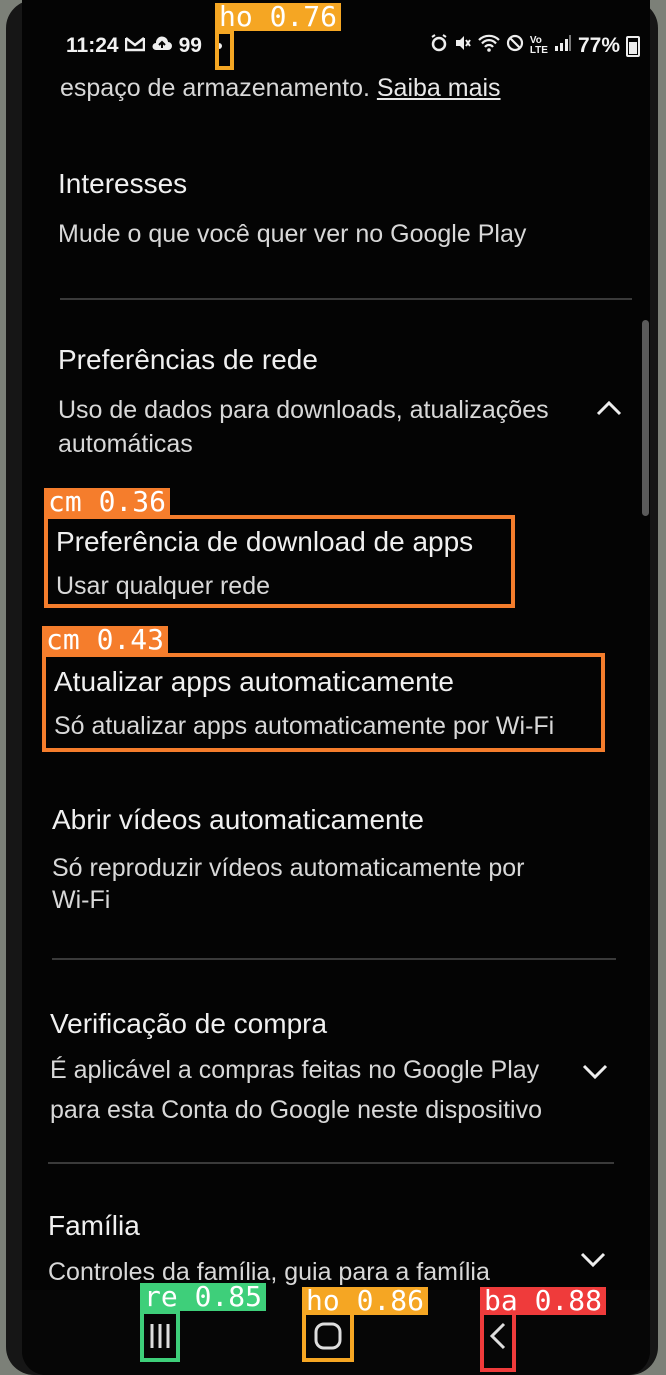 The image size is (666, 1375). What do you see at coordinates (188, 359) in the screenshot?
I see `network-preferences-title: Preferências de rede` at bounding box center [188, 359].